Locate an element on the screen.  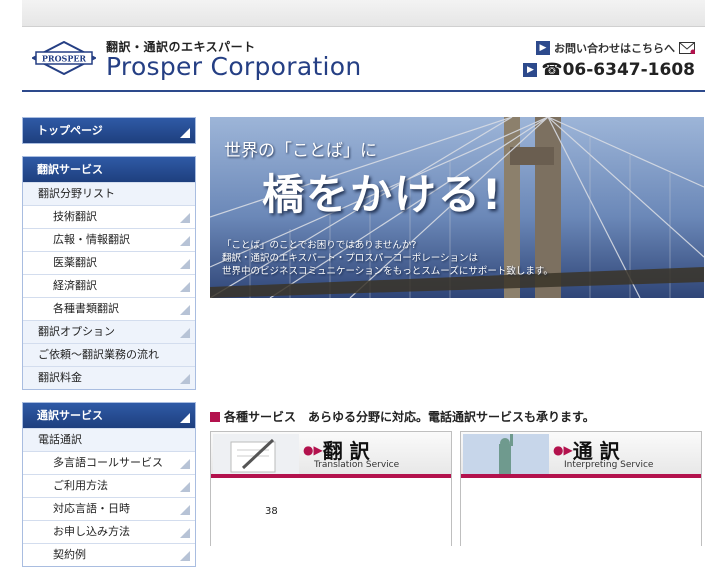
square-bullet-icon is located at coordinates (215, 417).